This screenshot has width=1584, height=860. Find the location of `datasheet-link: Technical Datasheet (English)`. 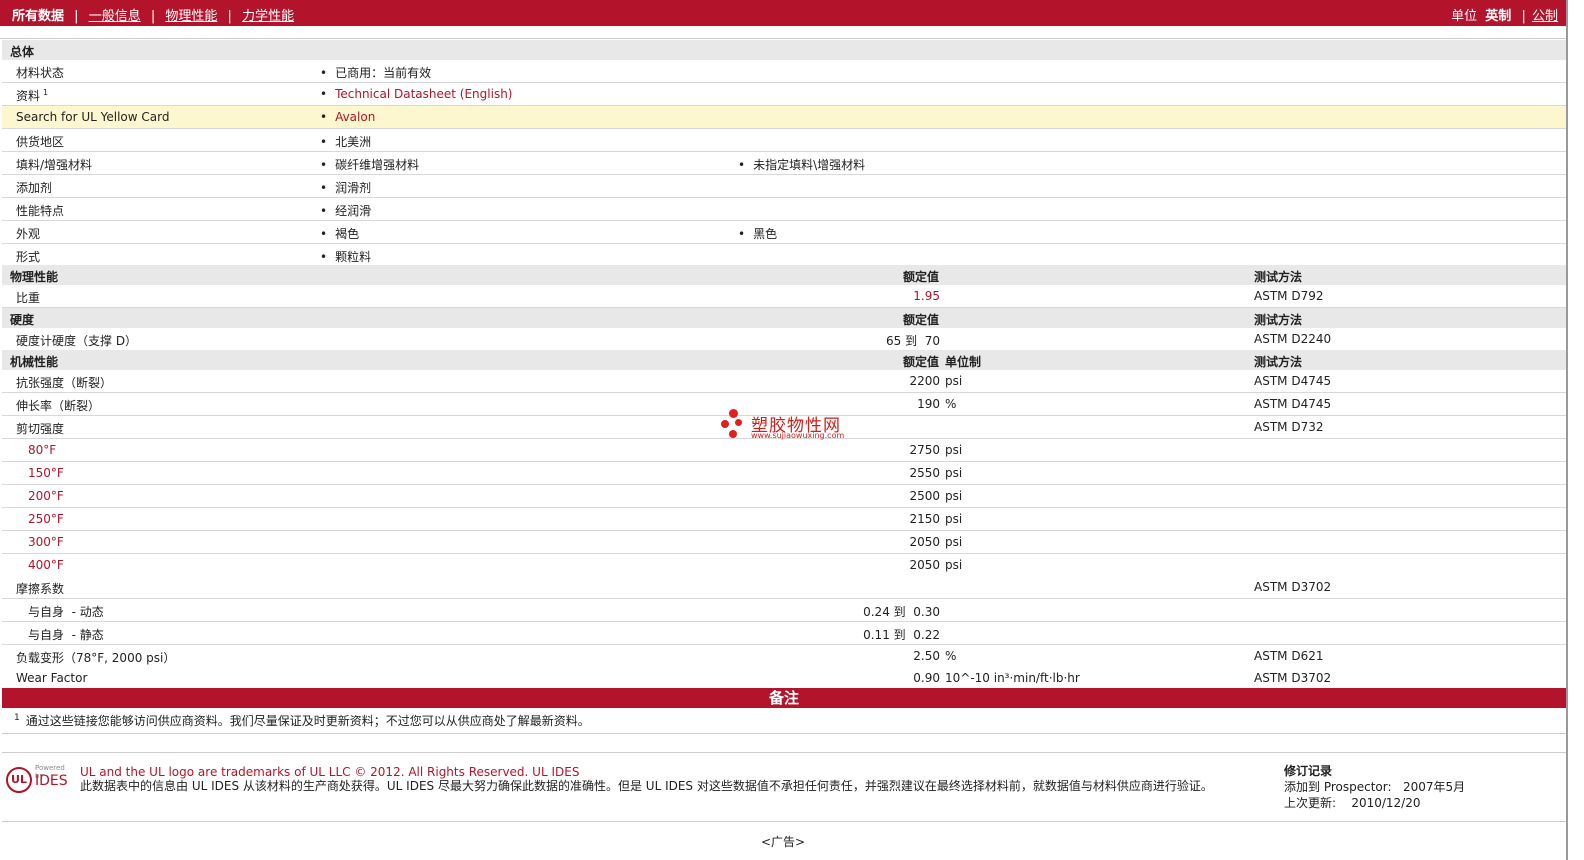

datasheet-link: Technical Datasheet (English) is located at coordinates (416, 94).